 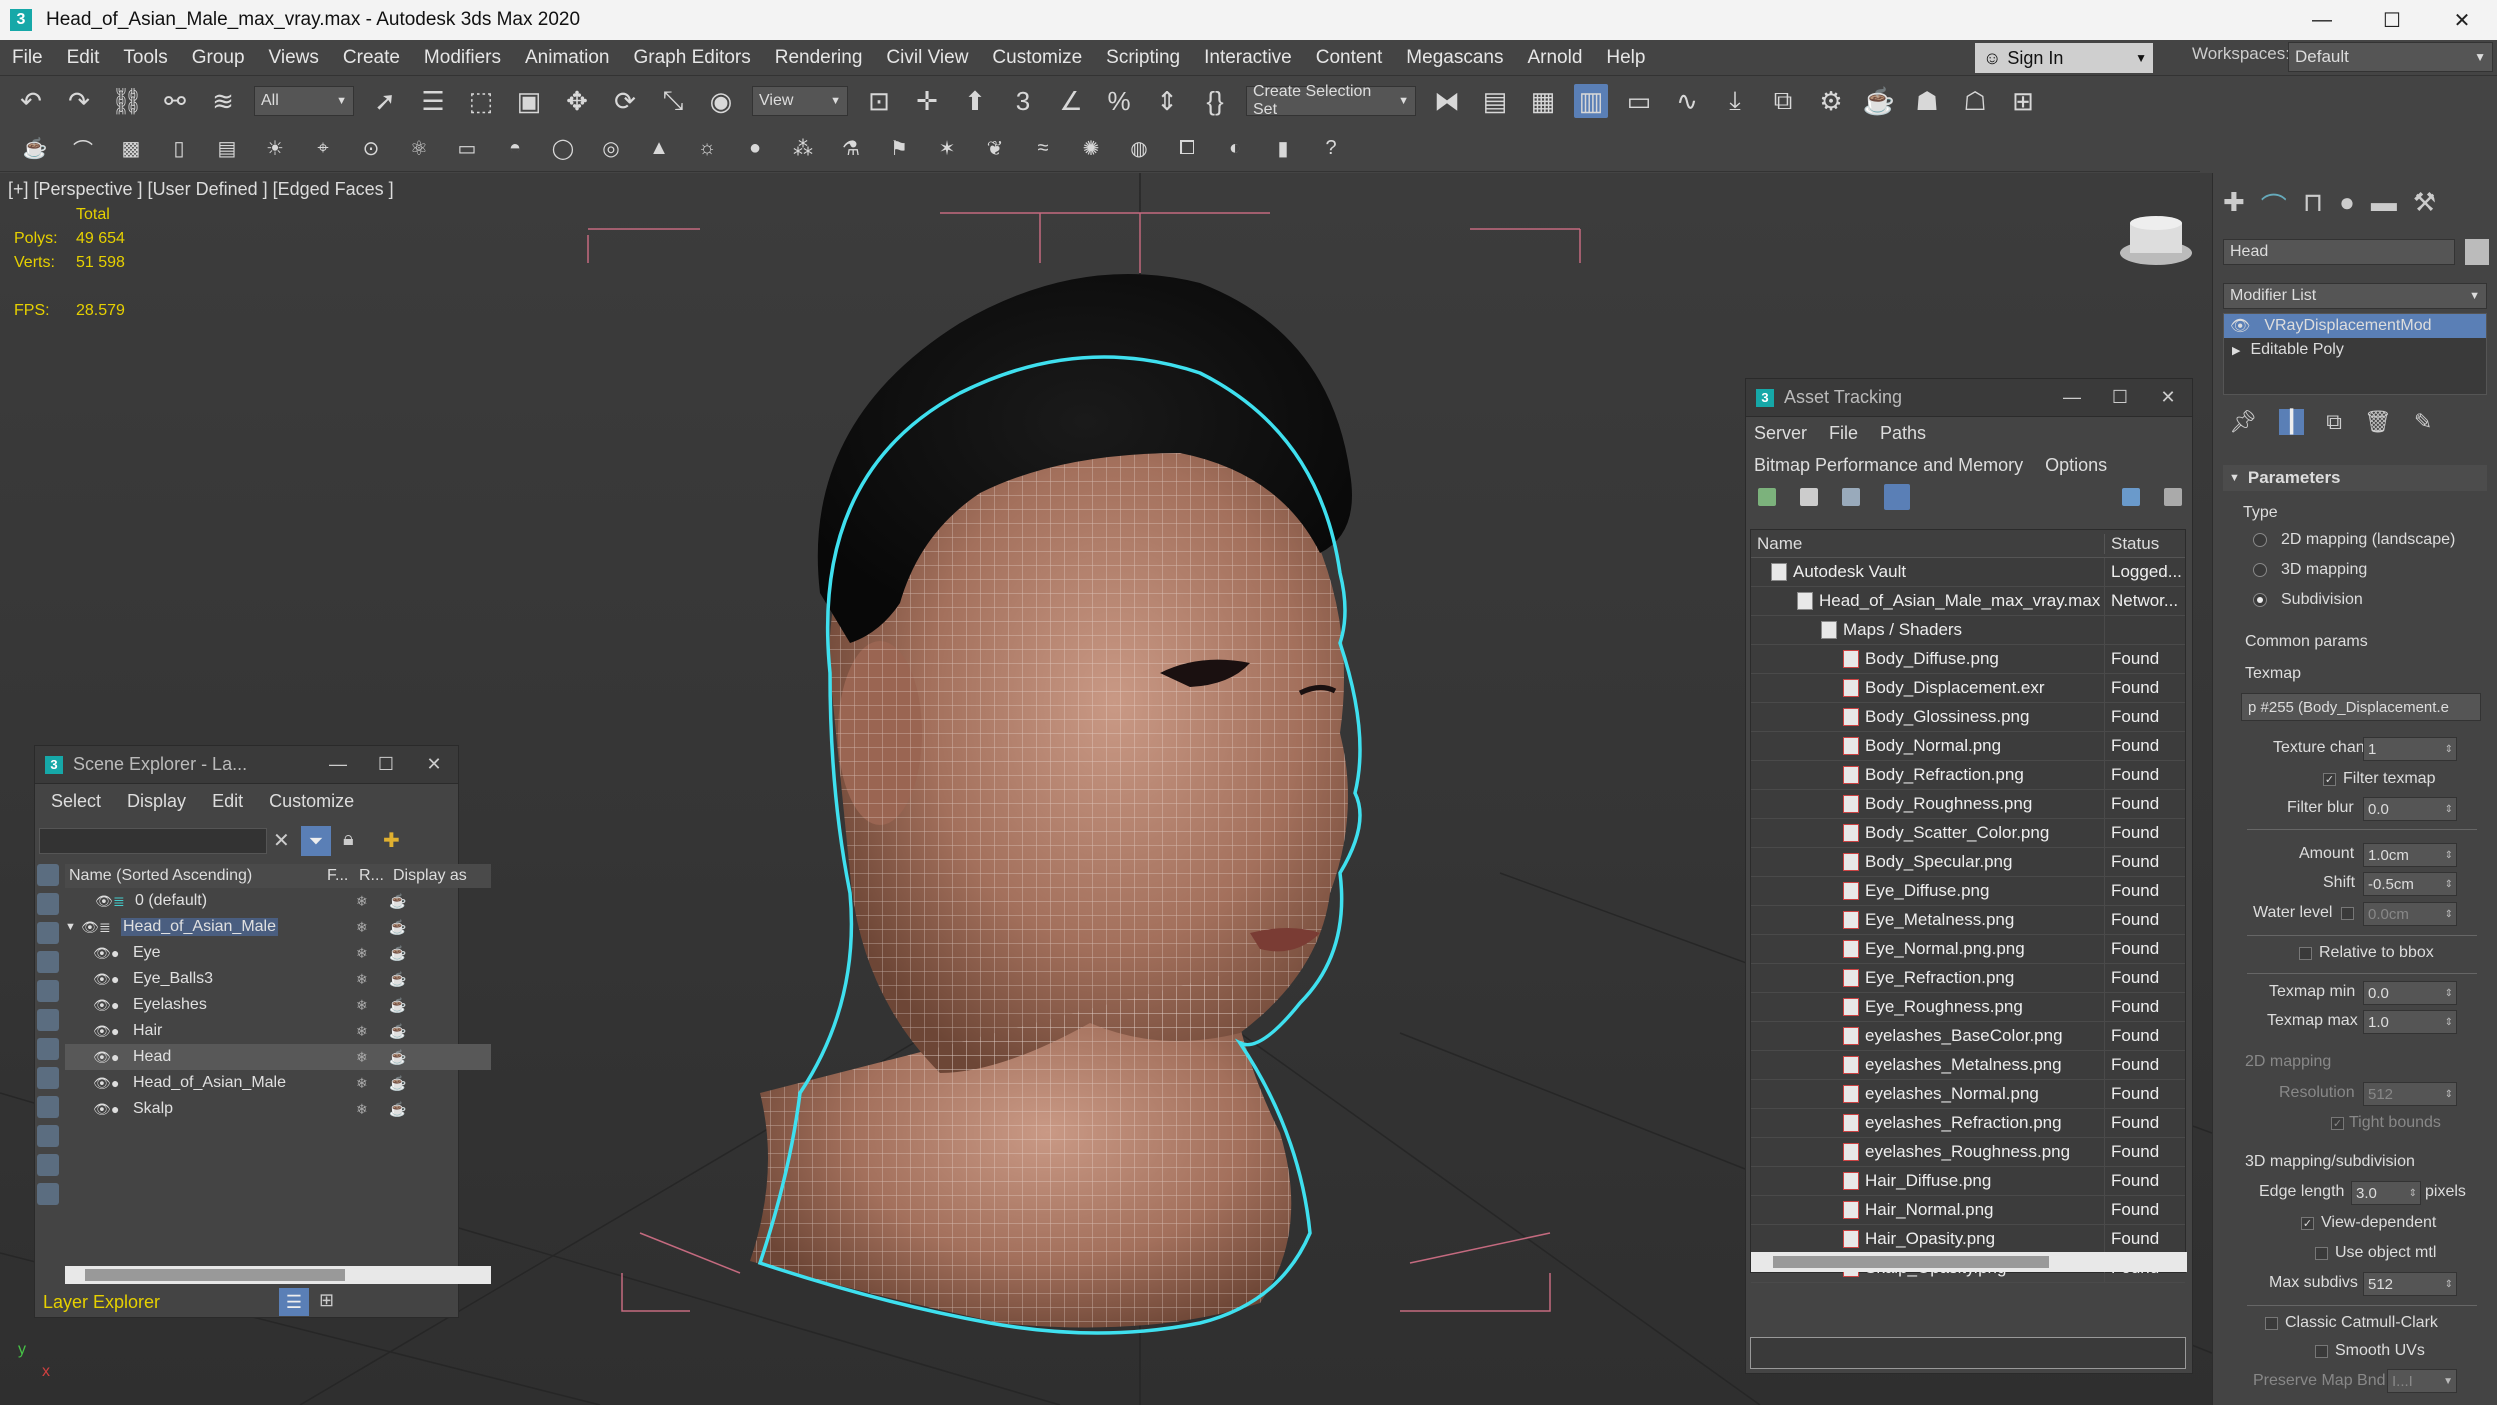 I want to click on menu-interactive: Interactive, so click(x=1248, y=58).